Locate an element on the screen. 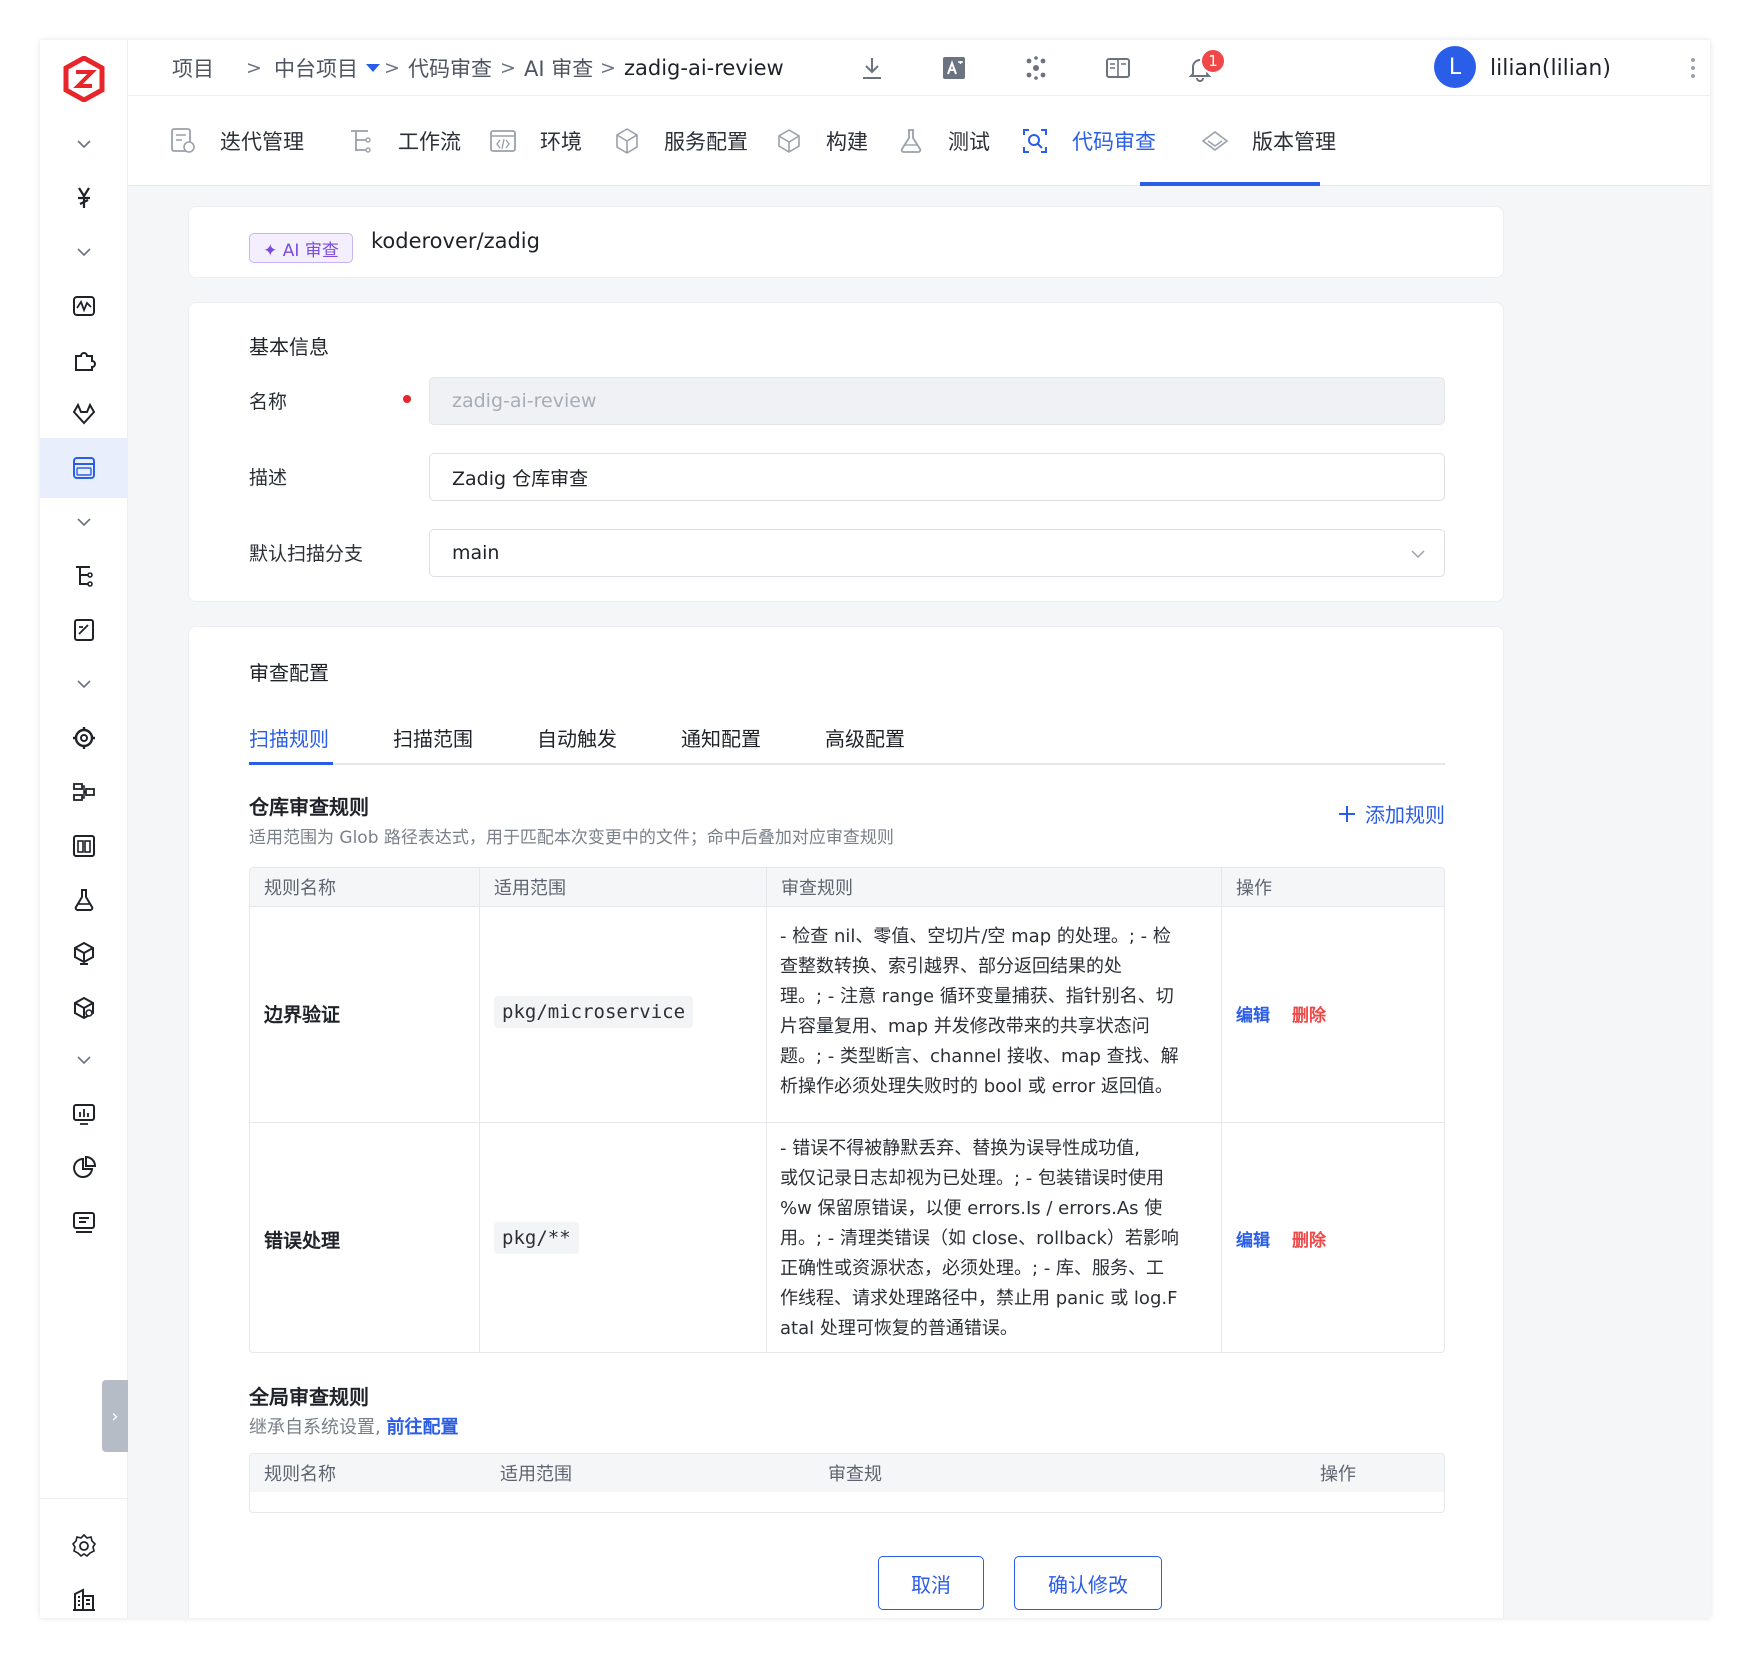 This screenshot has height=1660, width=1750. download-button is located at coordinates (872, 68).